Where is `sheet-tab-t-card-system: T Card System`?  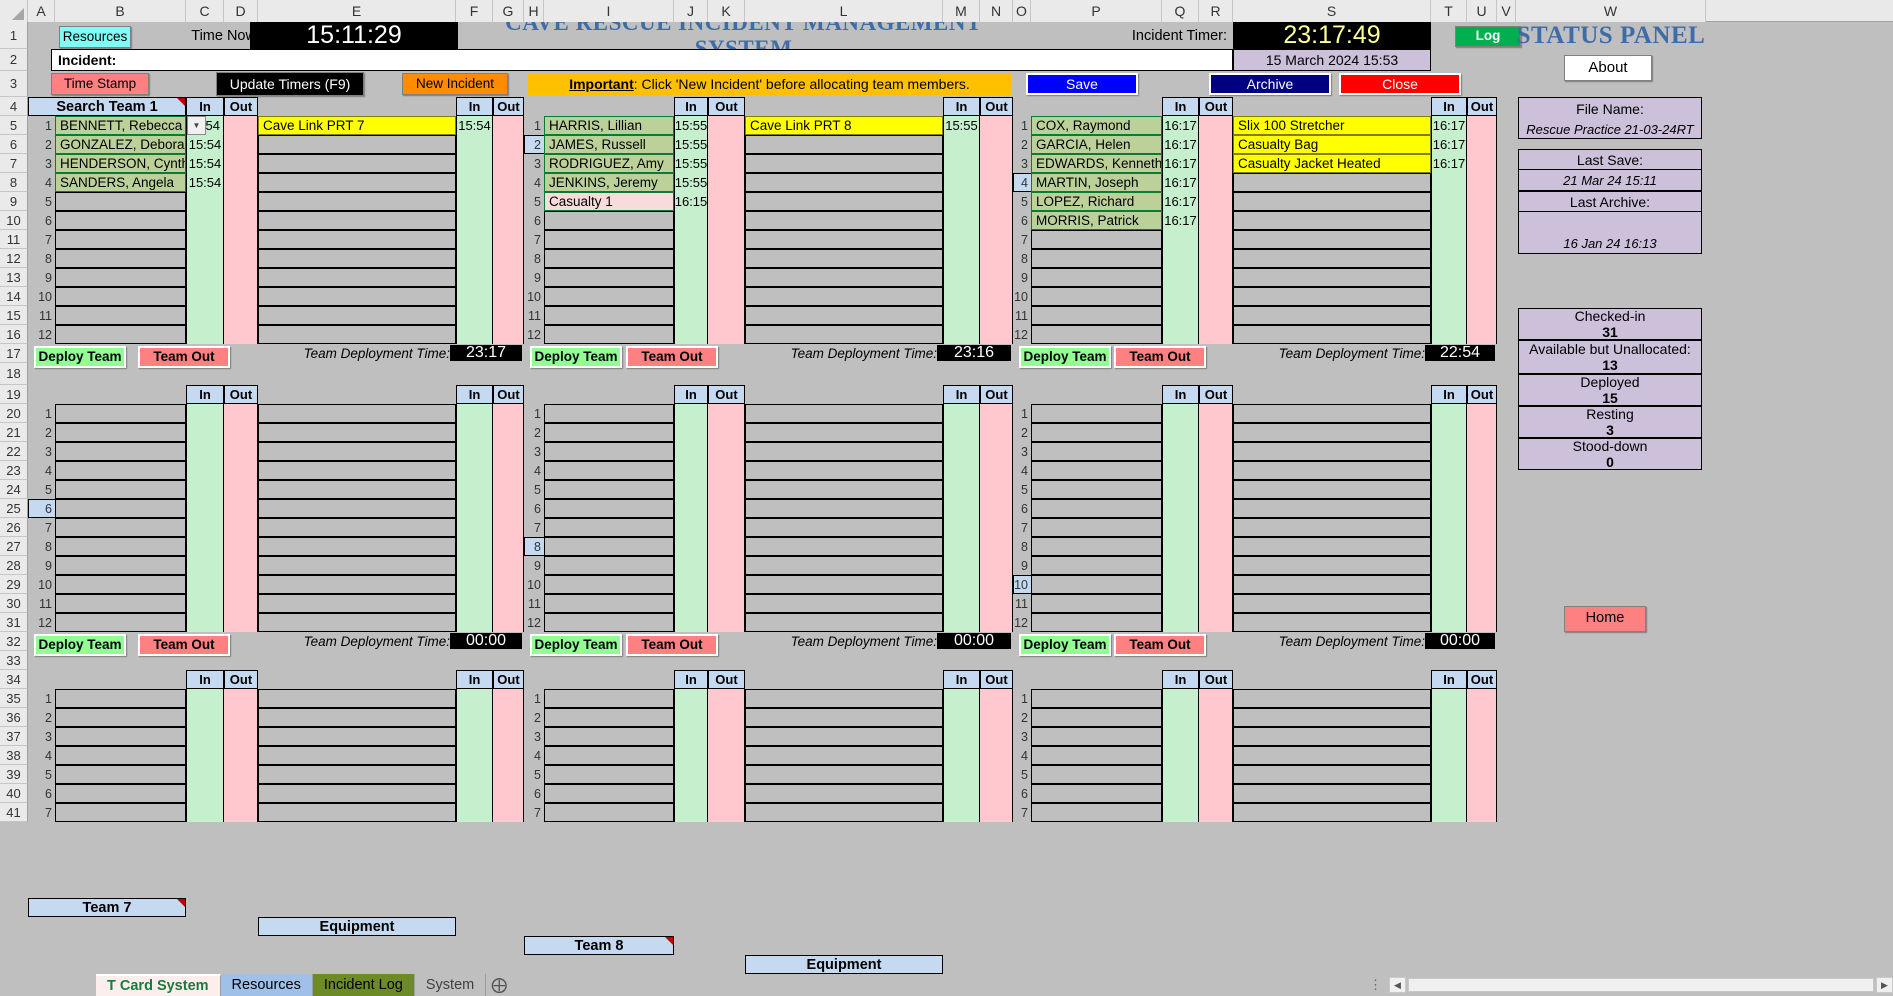 sheet-tab-t-card-system: T Card System is located at coordinates (158, 985).